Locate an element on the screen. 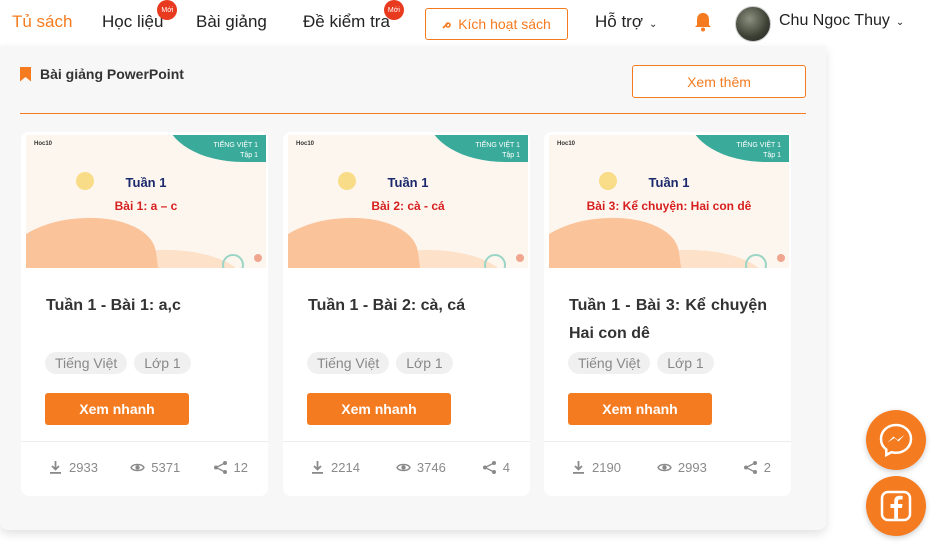 Image resolution: width=939 pixels, height=547 pixels. bookmark-icon is located at coordinates (25, 74).